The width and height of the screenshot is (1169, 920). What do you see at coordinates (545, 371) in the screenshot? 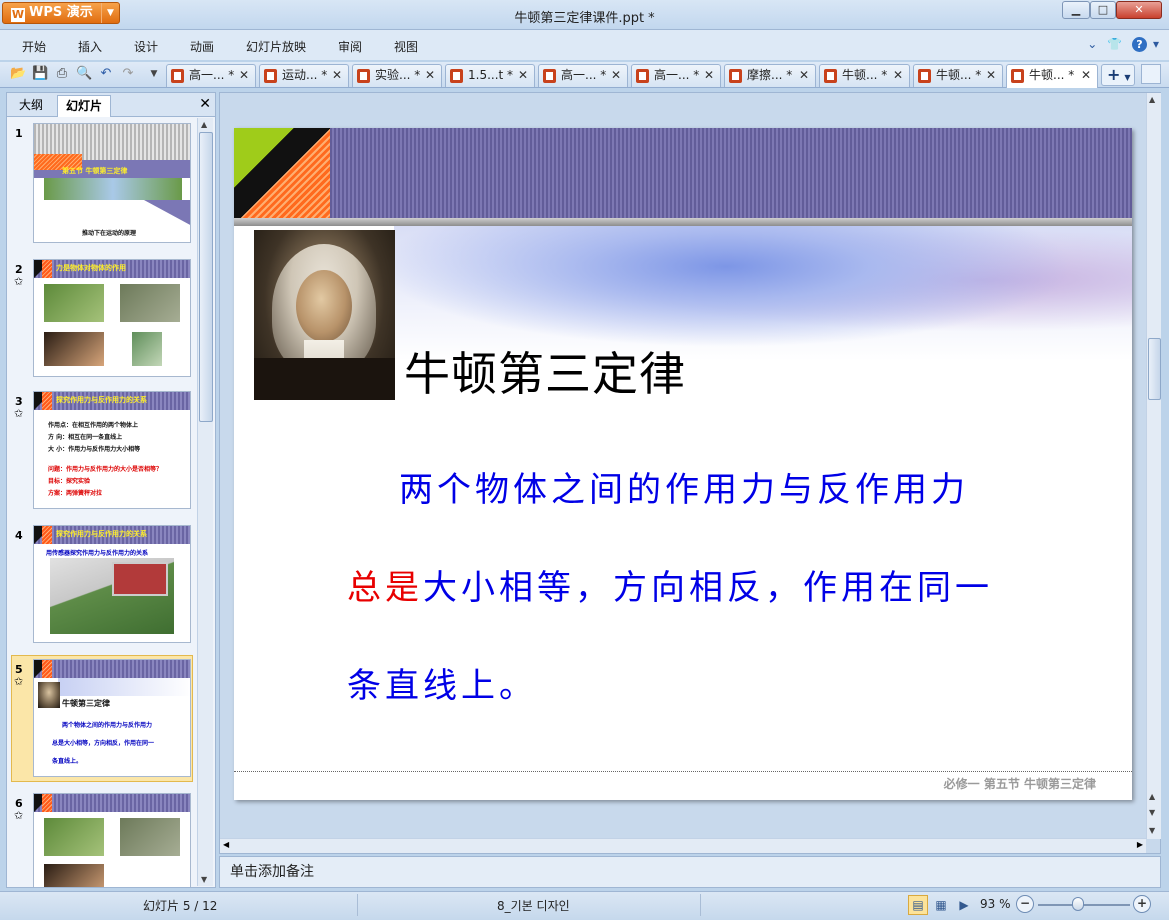
I see `slide-title: 牛顿第三定律` at bounding box center [545, 371].